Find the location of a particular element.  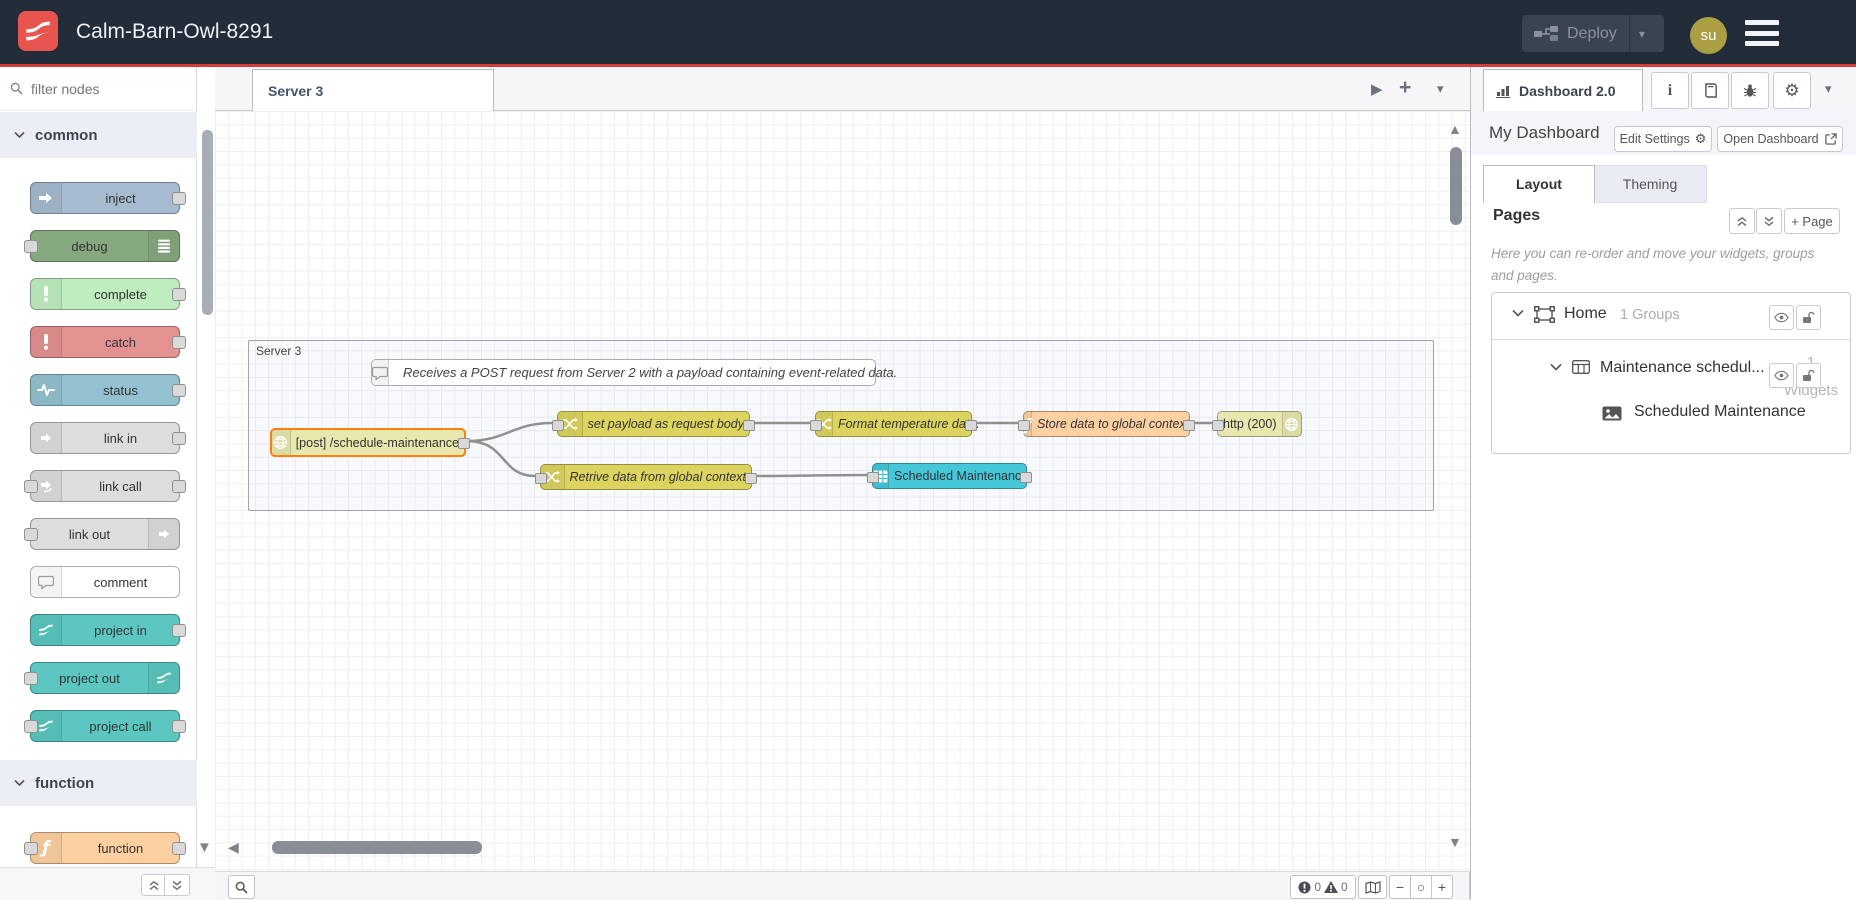

pages-collapse-all-button is located at coordinates (1742, 221).